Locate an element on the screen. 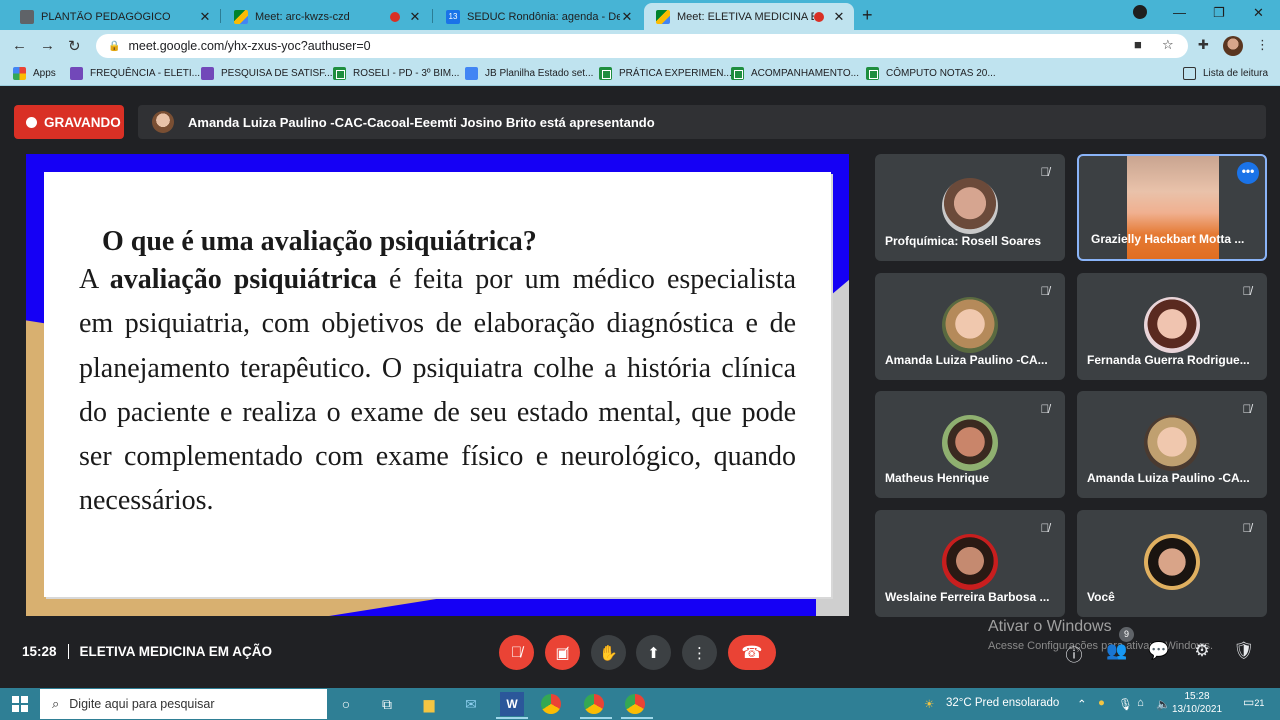 This screenshot has width=1280, height=720. close-window-button: ✕ is located at coordinates (1258, 13).